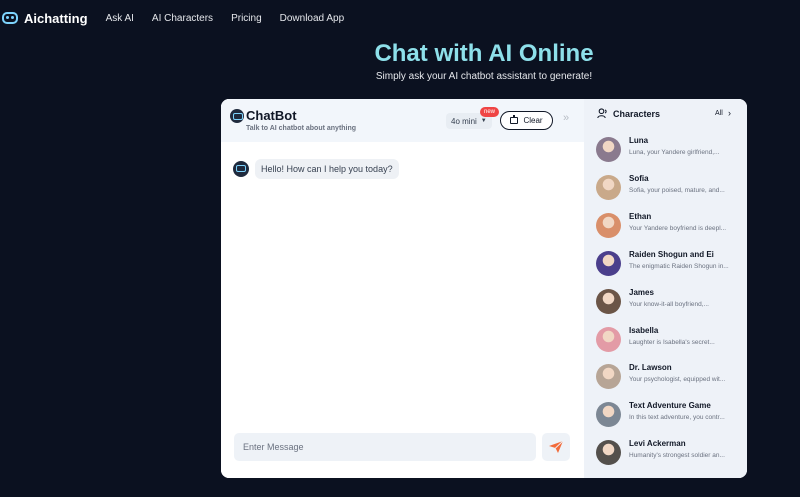  Describe the element at coordinates (56, 18) in the screenshot. I see `brand-name: Aichatting` at that location.